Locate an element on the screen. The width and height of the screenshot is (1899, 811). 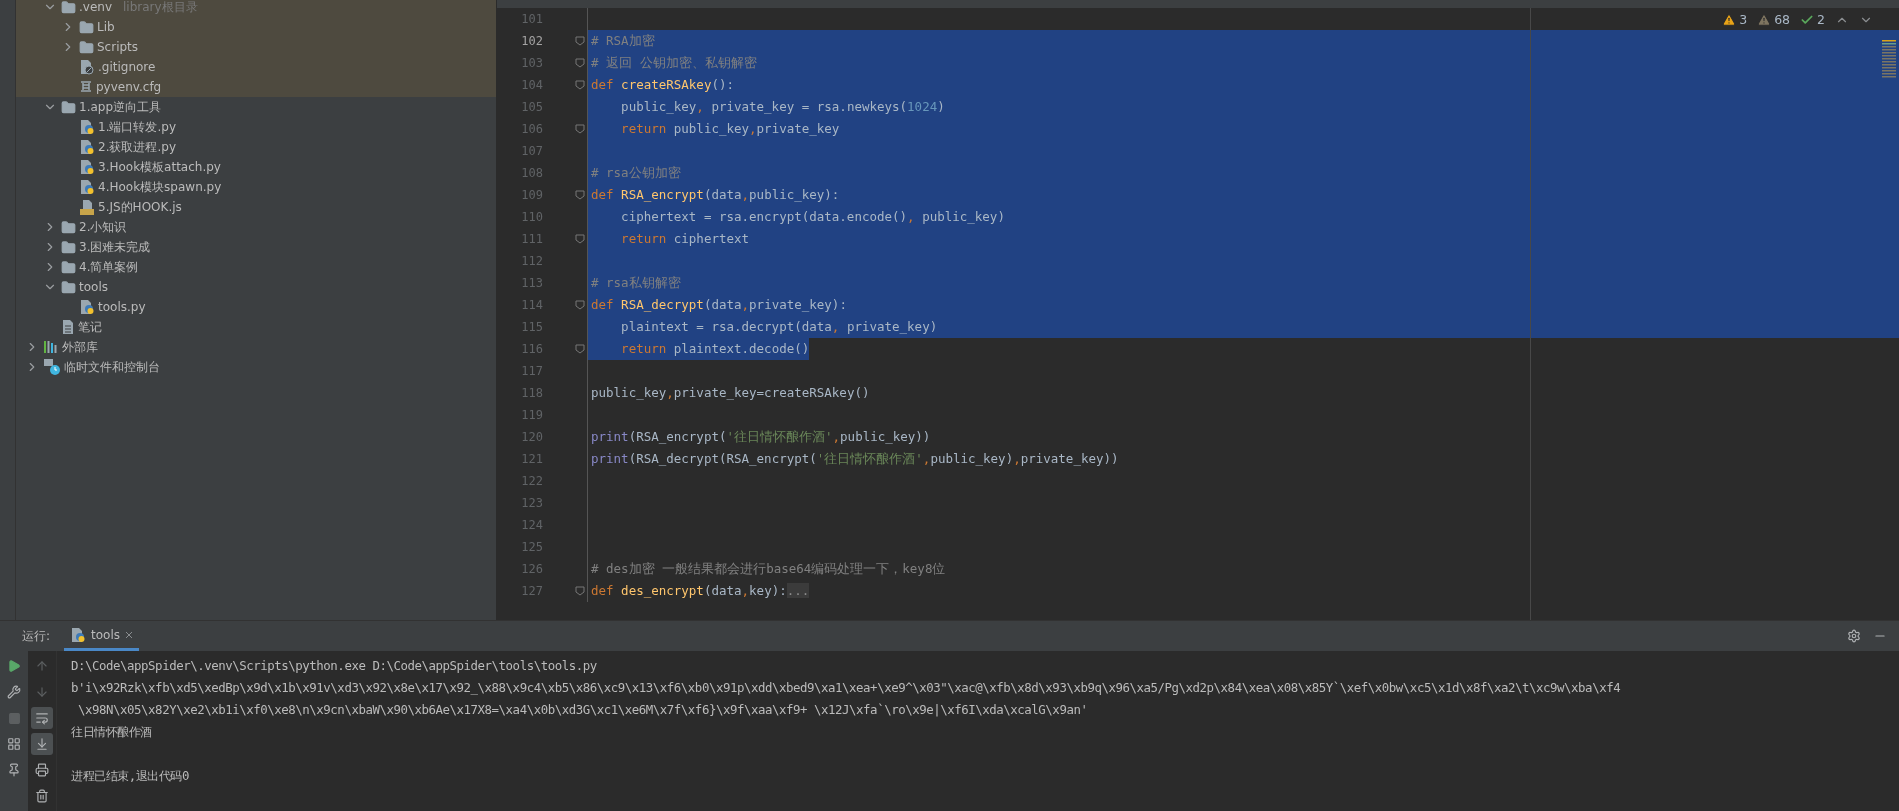
folder-name: tools is located at coordinates (93, 287).